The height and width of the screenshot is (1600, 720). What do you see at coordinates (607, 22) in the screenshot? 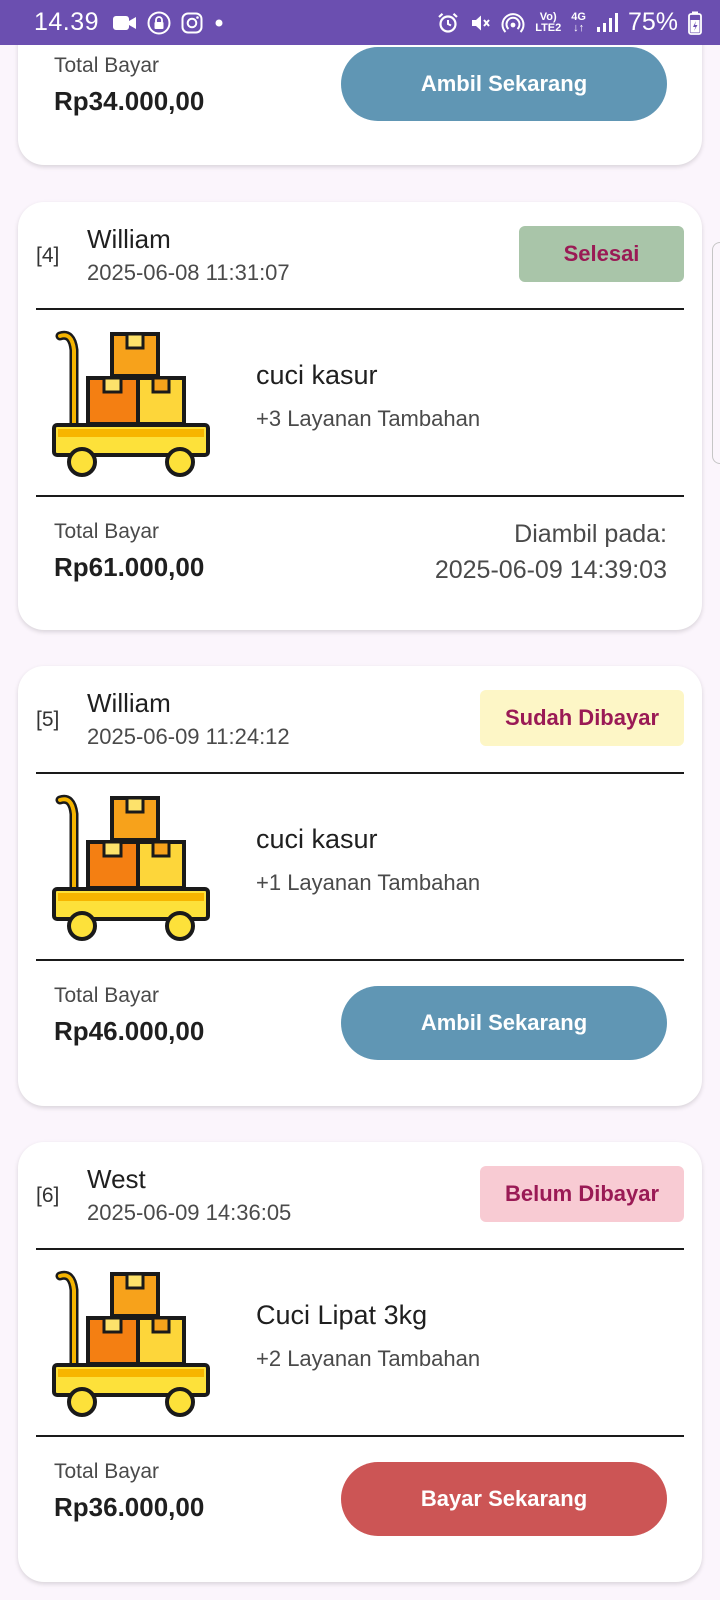
I see `signal-icon` at bounding box center [607, 22].